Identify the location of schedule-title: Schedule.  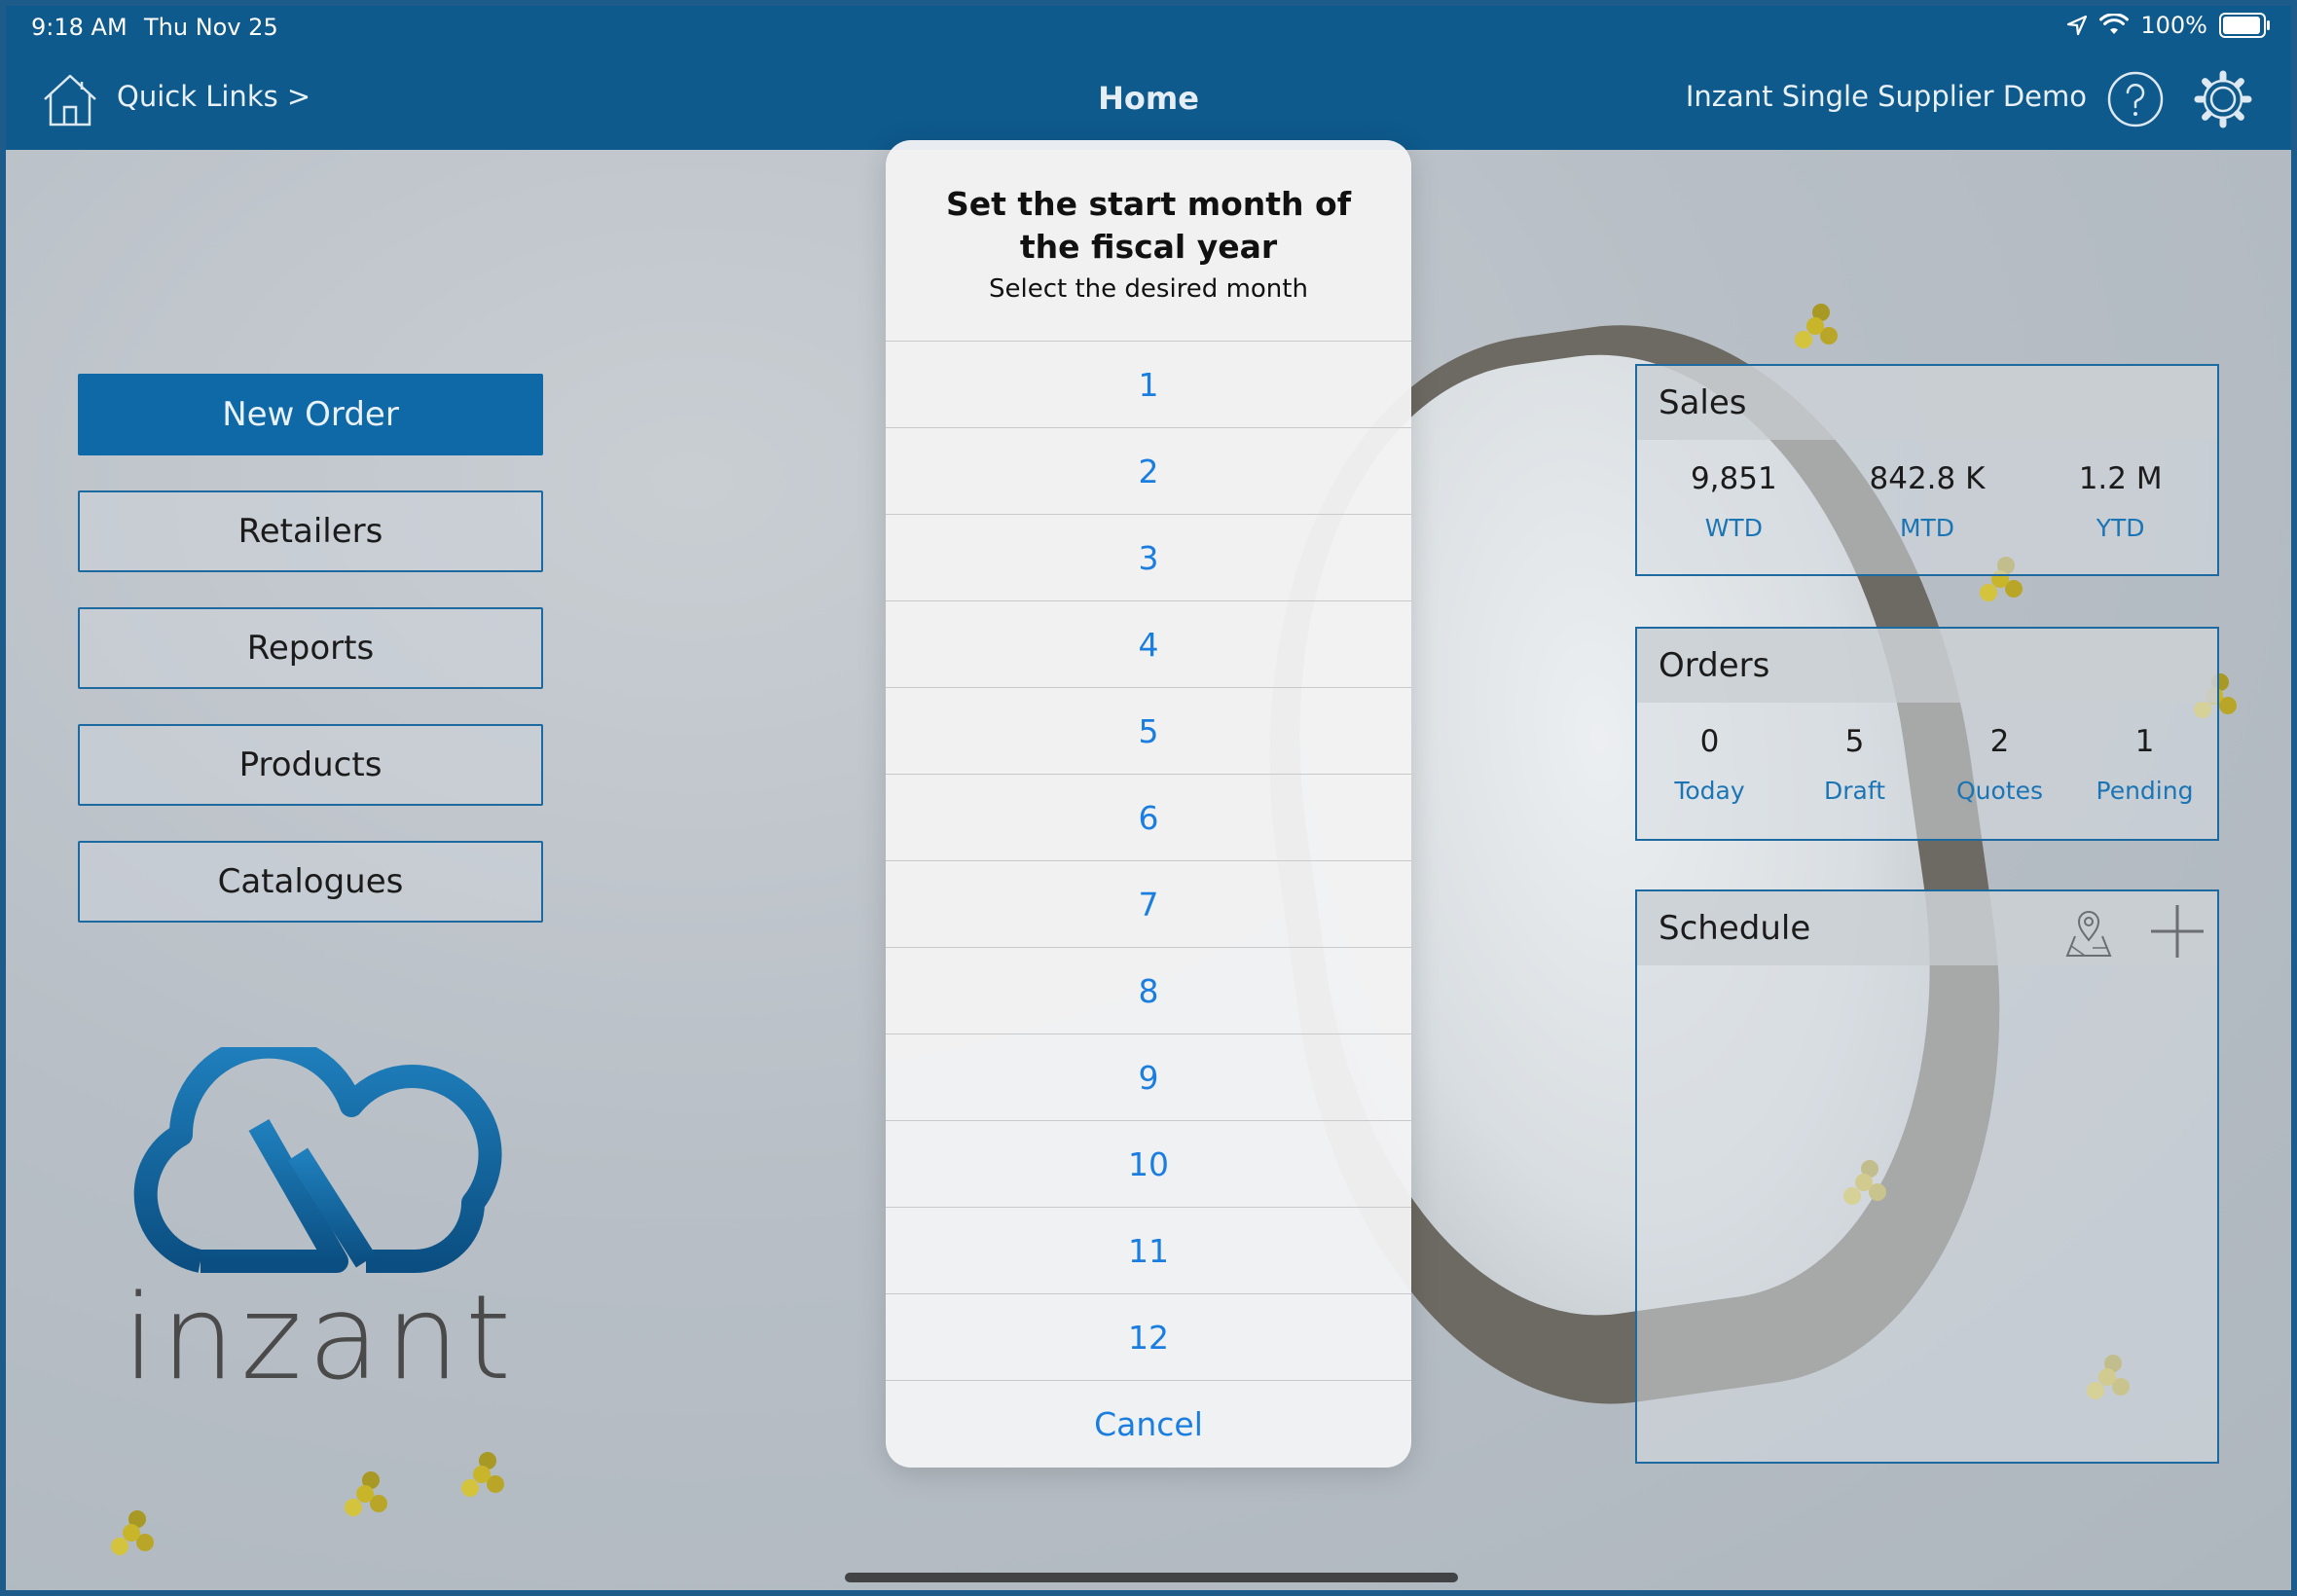
(1927, 928).